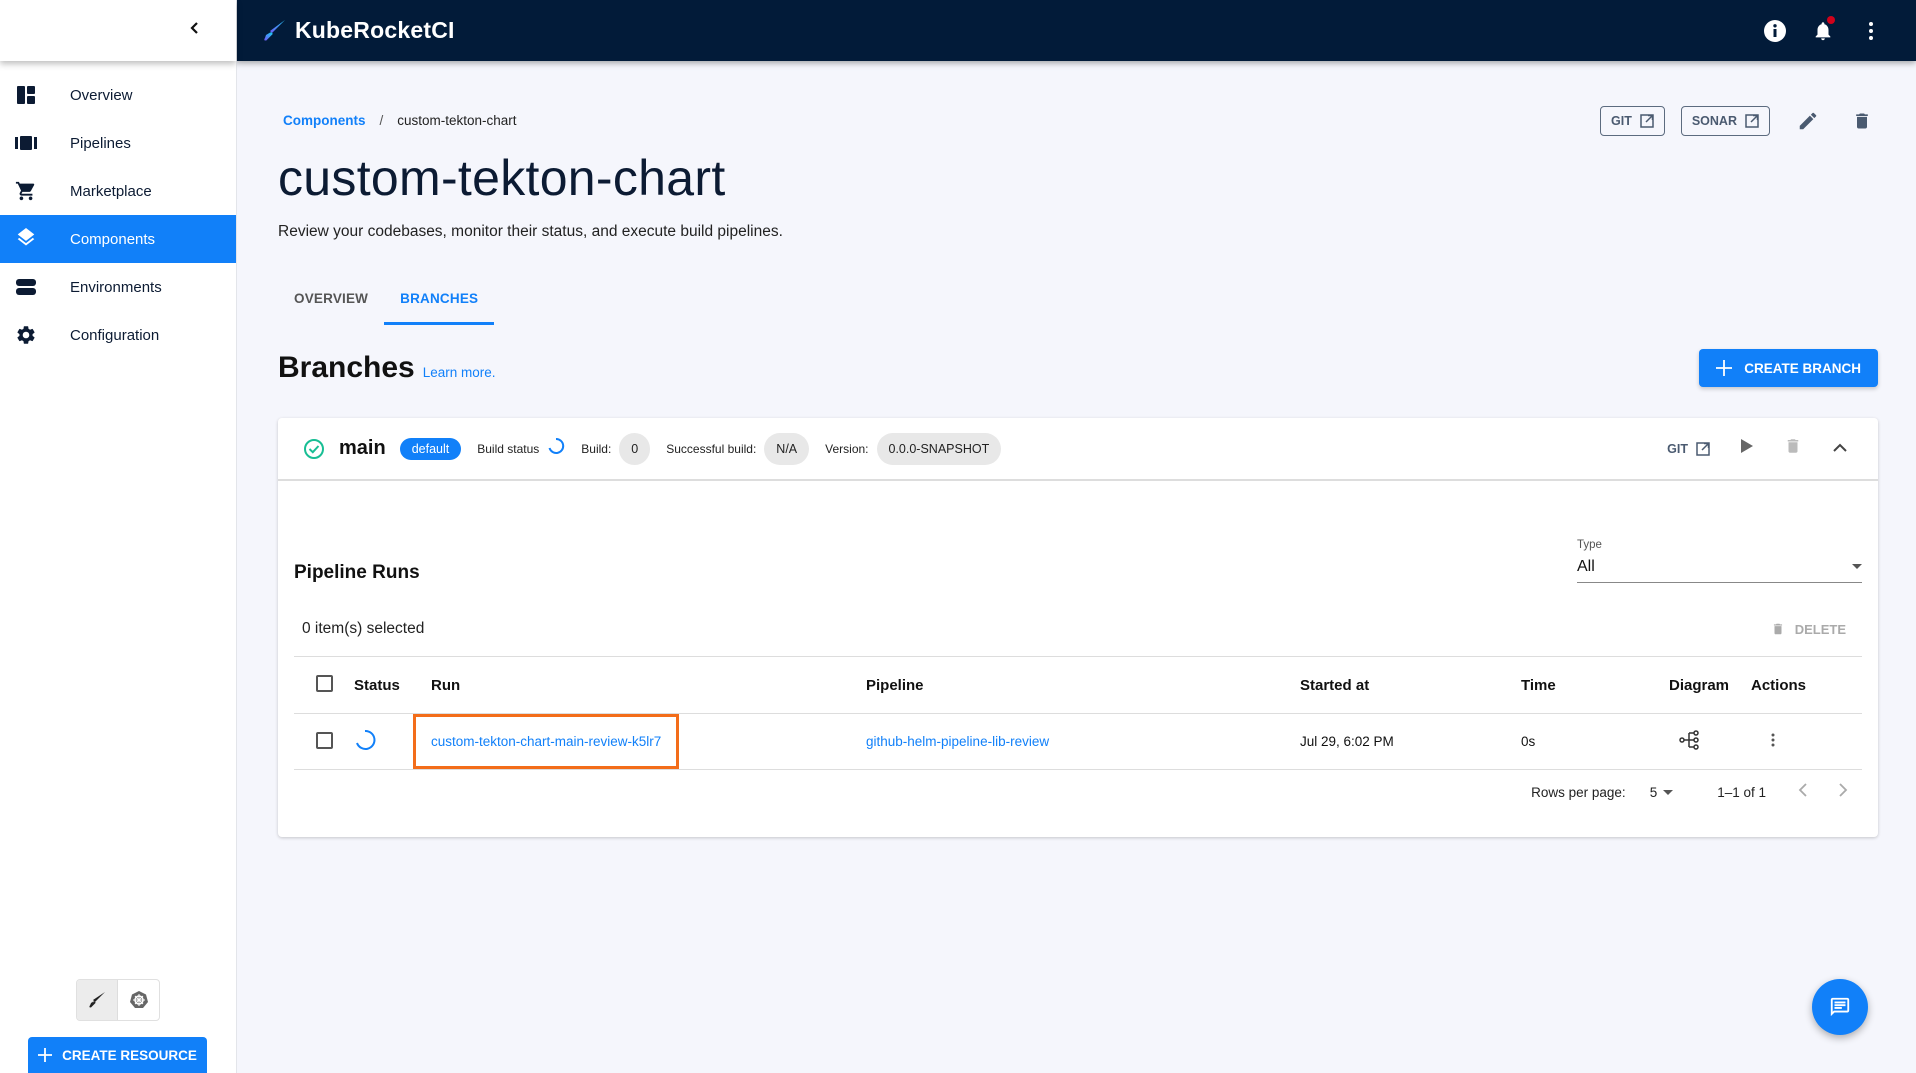 This screenshot has width=1916, height=1073. I want to click on info-icon, so click(1775, 30).